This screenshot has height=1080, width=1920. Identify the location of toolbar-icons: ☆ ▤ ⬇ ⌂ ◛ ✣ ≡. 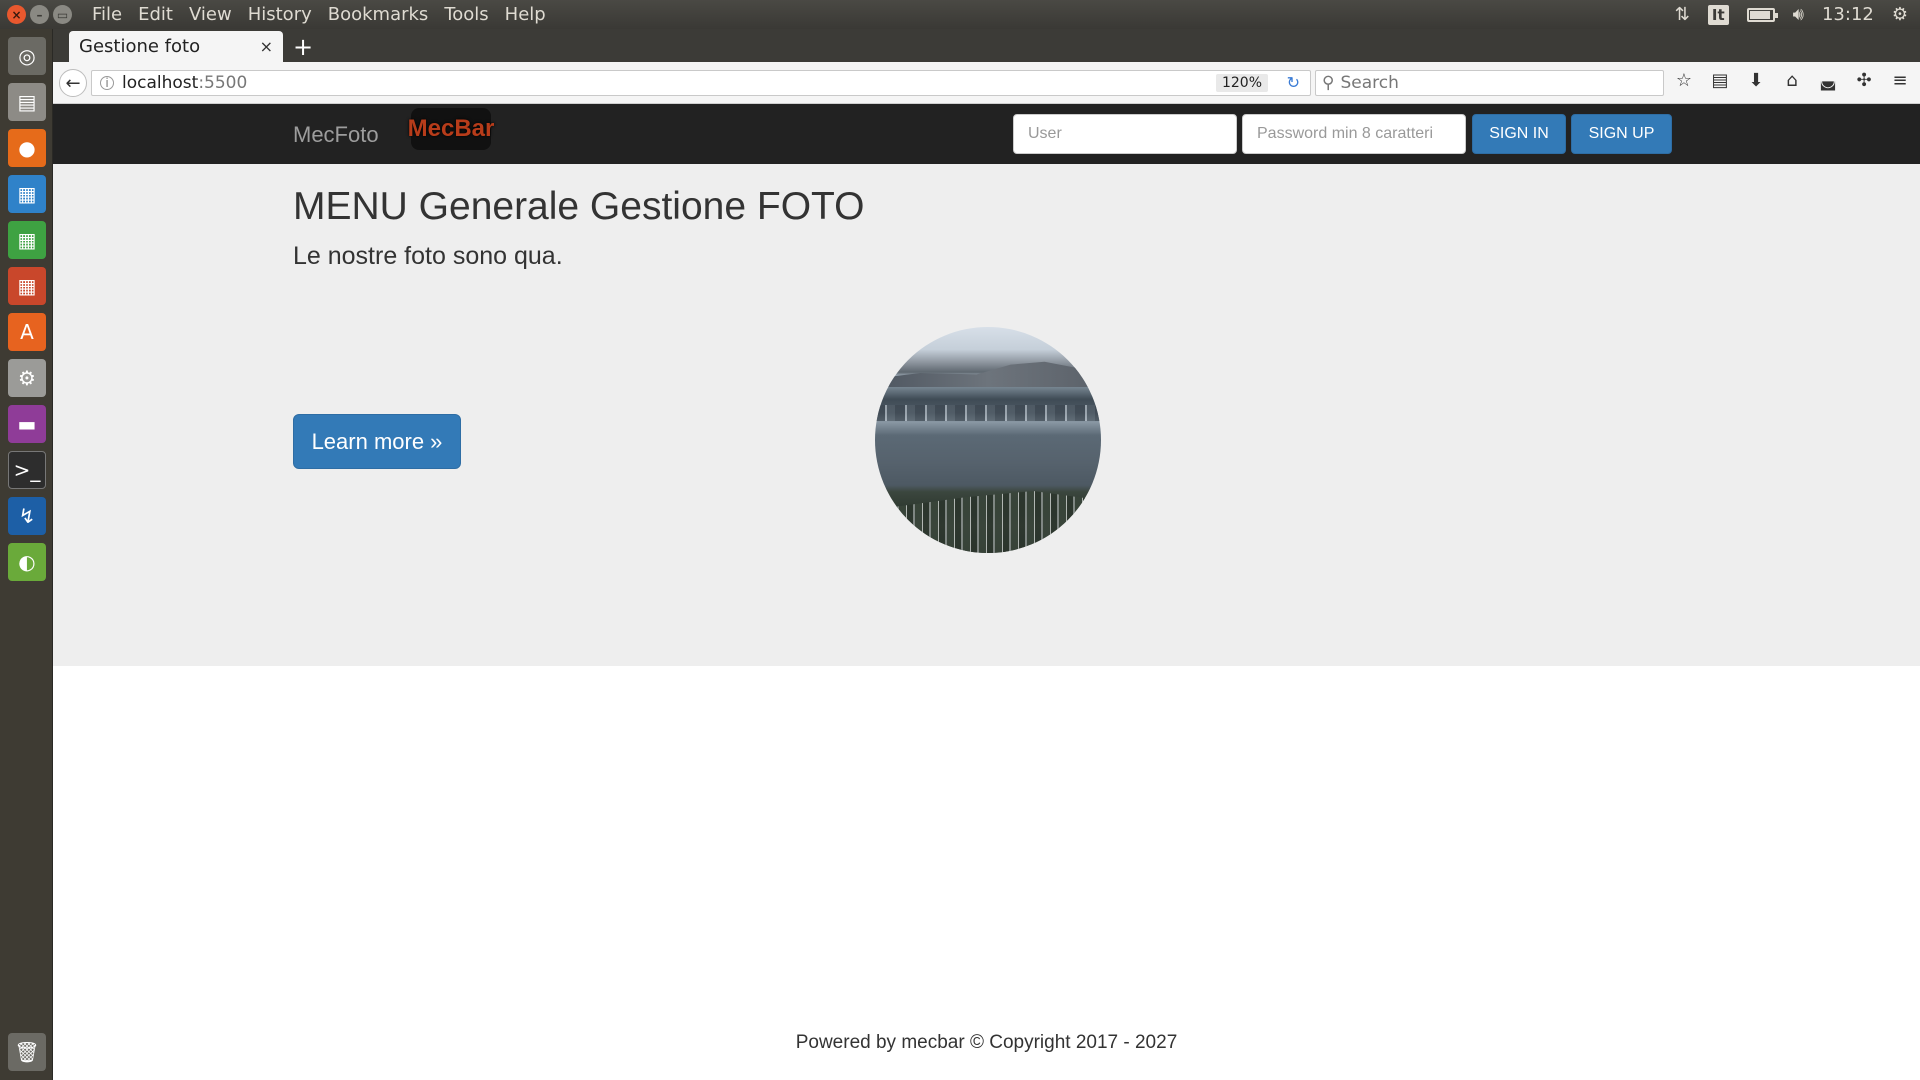
(1792, 80).